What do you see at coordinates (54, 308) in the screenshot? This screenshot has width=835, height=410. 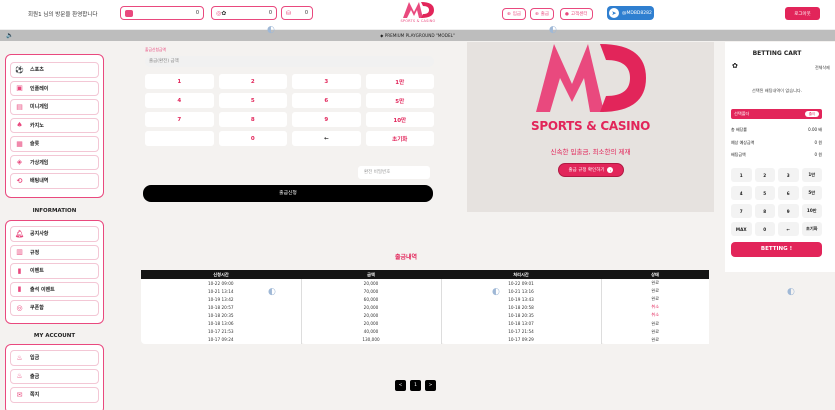 I see `sidebar-item-coupon: ◎ 쿠폰함` at bounding box center [54, 308].